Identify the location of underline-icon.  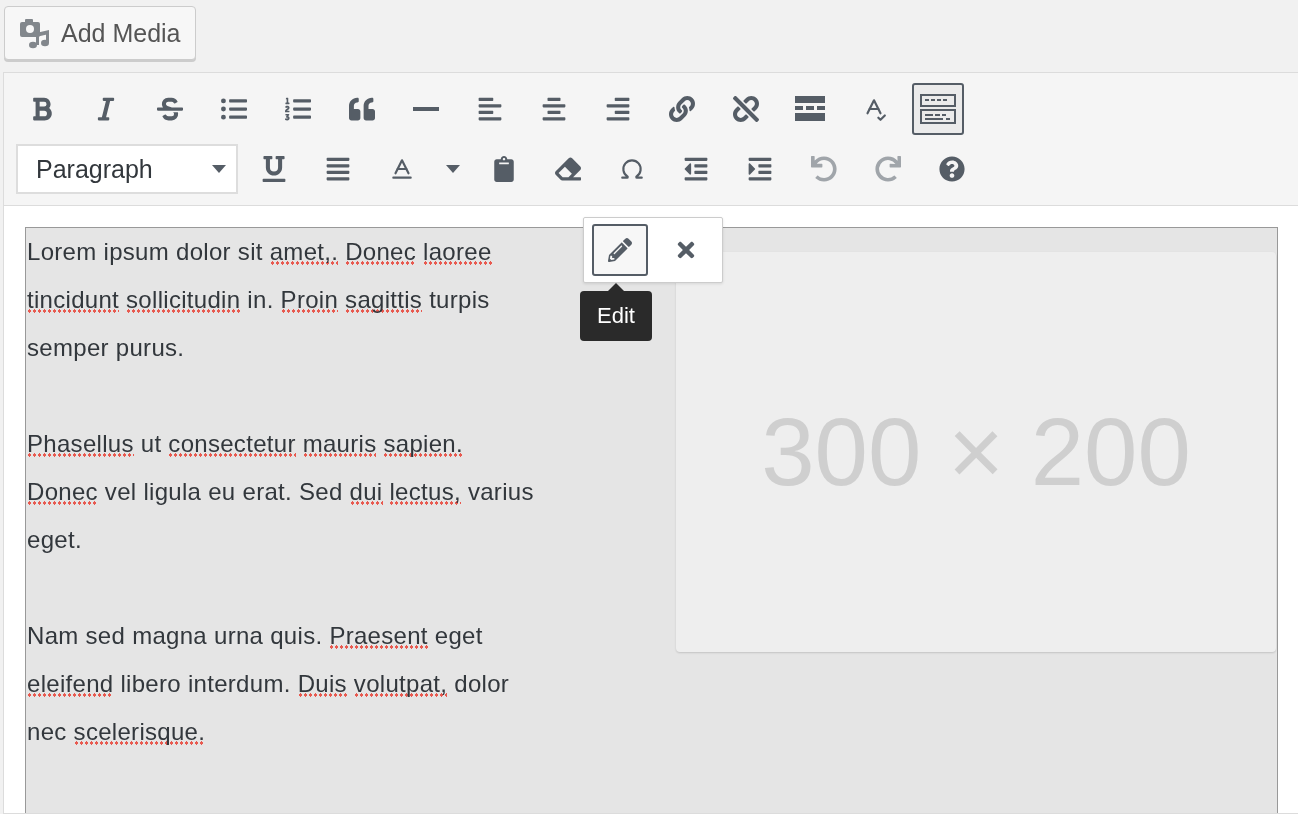
(274, 169).